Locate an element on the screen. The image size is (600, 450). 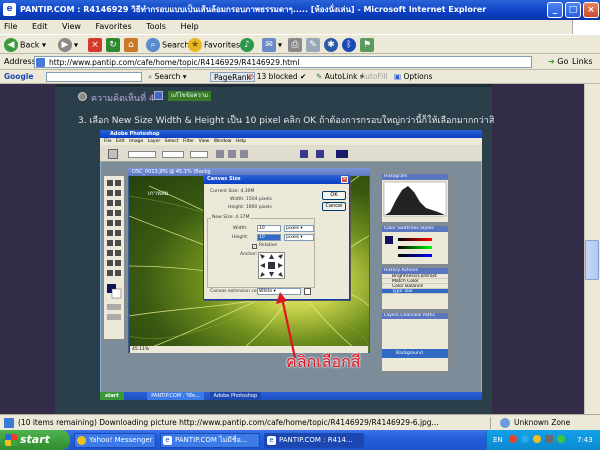
ps-menu-filter: Filter is located at coordinates (188, 141).